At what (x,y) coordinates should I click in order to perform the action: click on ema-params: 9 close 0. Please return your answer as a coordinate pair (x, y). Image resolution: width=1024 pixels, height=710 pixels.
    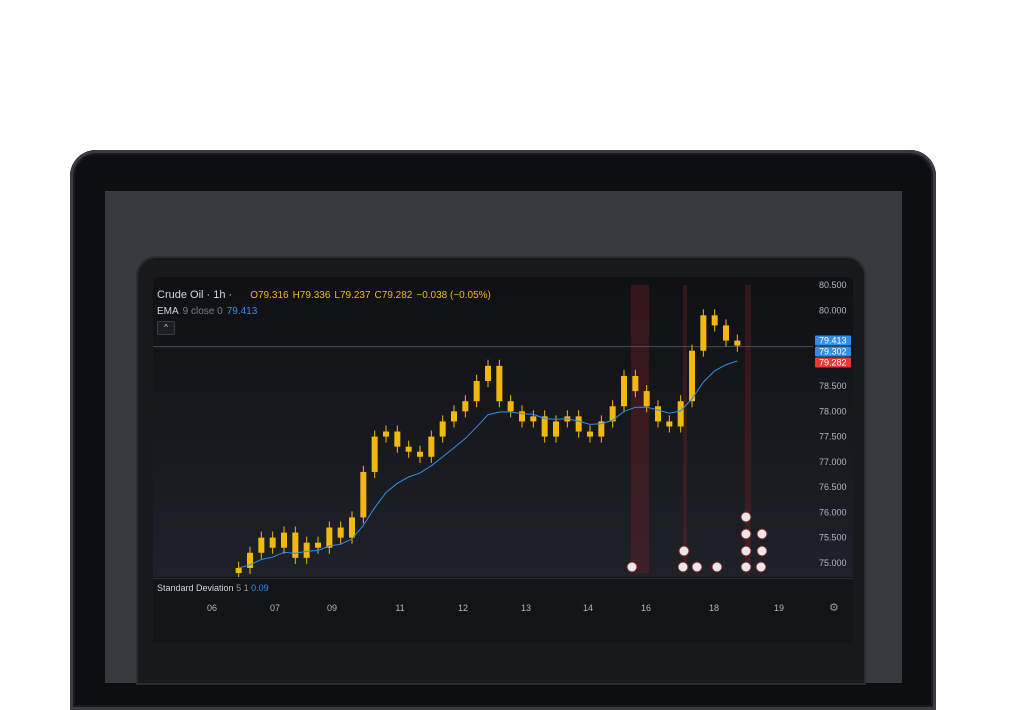
    Looking at the image, I should click on (202, 311).